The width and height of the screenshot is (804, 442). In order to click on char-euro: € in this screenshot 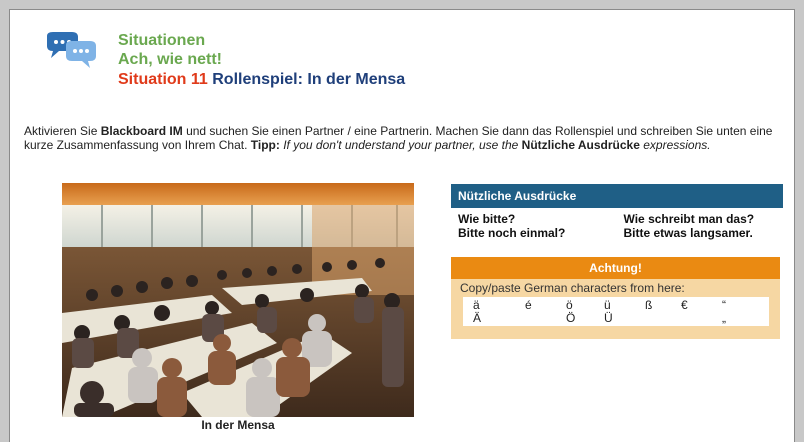, I will do `click(684, 305)`.